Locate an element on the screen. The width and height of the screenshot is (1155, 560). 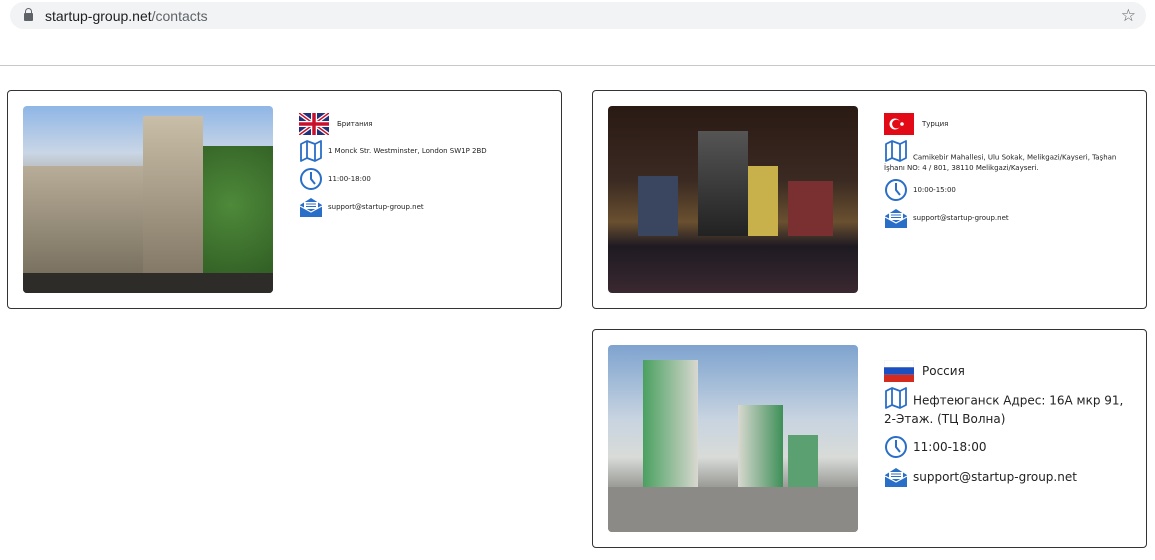
russia-flag-icon is located at coordinates (899, 371).